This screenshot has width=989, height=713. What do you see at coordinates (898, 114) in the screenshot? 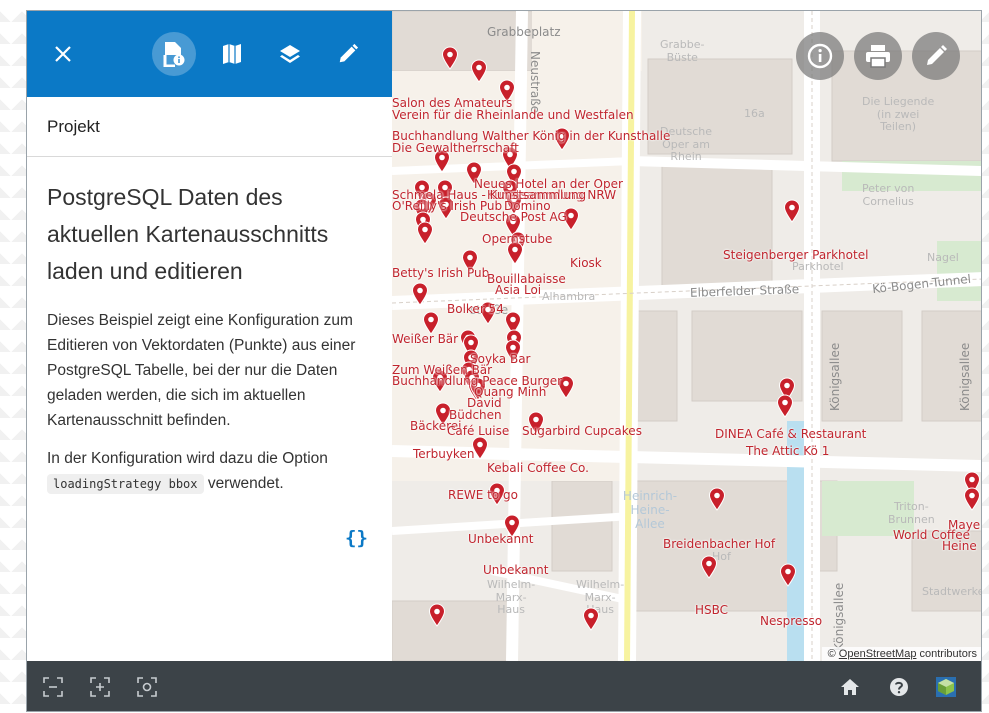
I see `building-label: Die Liegende (in zwei Teilen)` at bounding box center [898, 114].